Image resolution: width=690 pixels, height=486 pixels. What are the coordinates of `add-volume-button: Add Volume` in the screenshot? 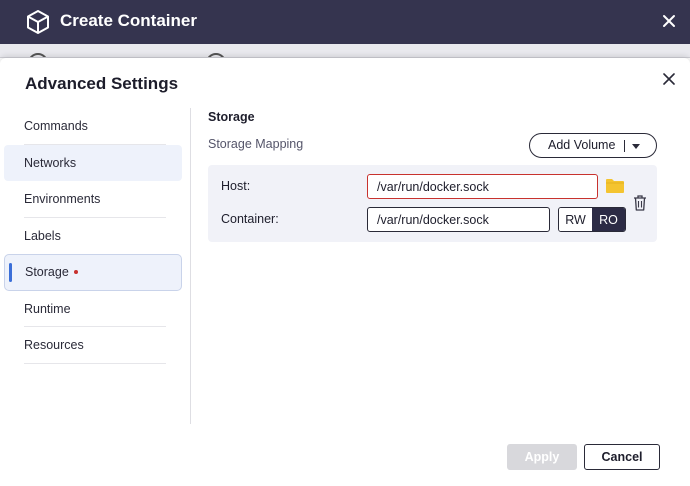 It's located at (593, 145).